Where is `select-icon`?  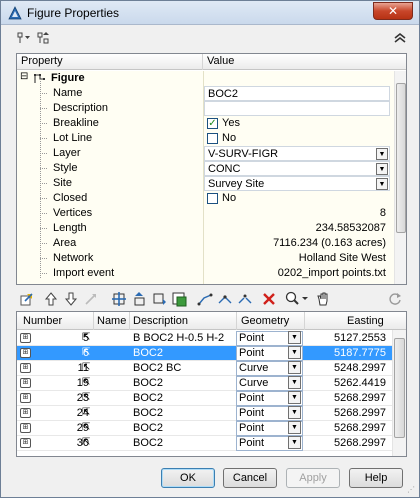 select-icon is located at coordinates (179, 300).